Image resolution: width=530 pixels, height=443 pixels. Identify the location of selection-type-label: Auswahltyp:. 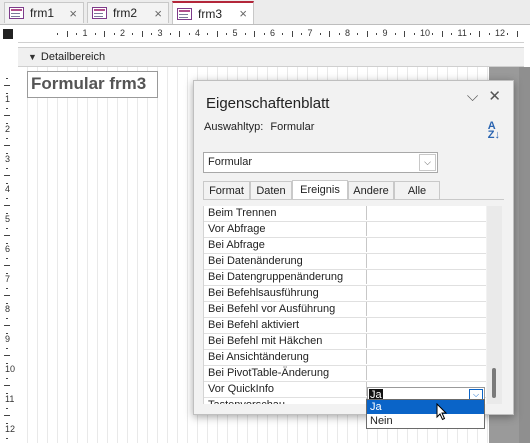
(234, 127).